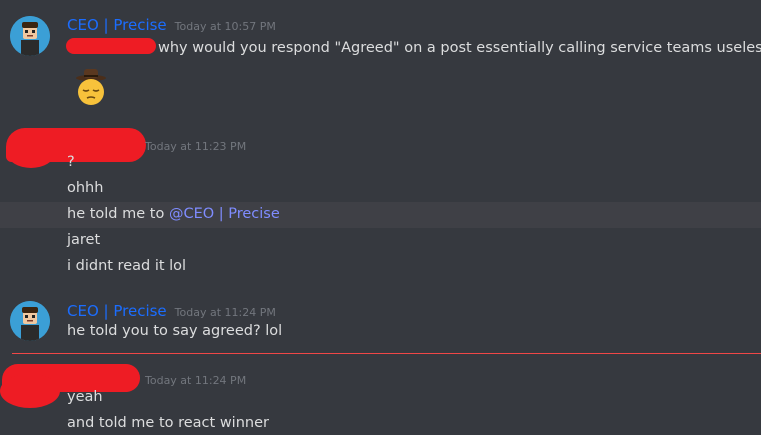 The width and height of the screenshot is (761, 435). I want to click on message-header: Today at 11:23 PM, so click(191, 144).